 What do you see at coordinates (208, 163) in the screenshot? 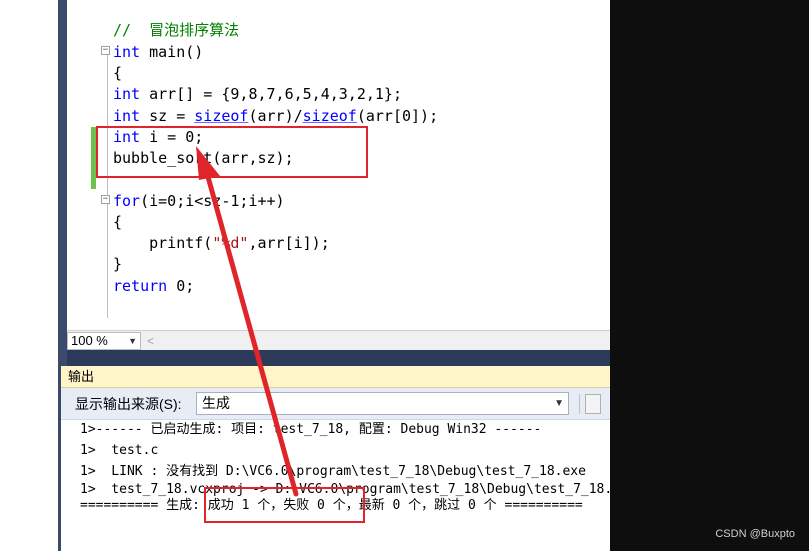
I see `annotation-arrow-head` at bounding box center [208, 163].